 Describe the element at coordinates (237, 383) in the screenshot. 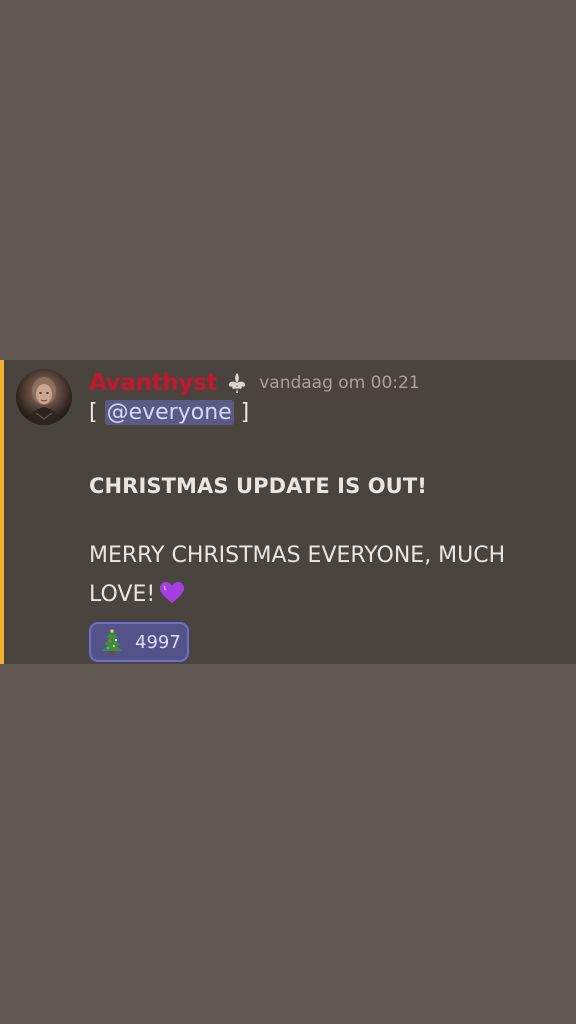

I see `fleur-de-lis-icon` at that location.